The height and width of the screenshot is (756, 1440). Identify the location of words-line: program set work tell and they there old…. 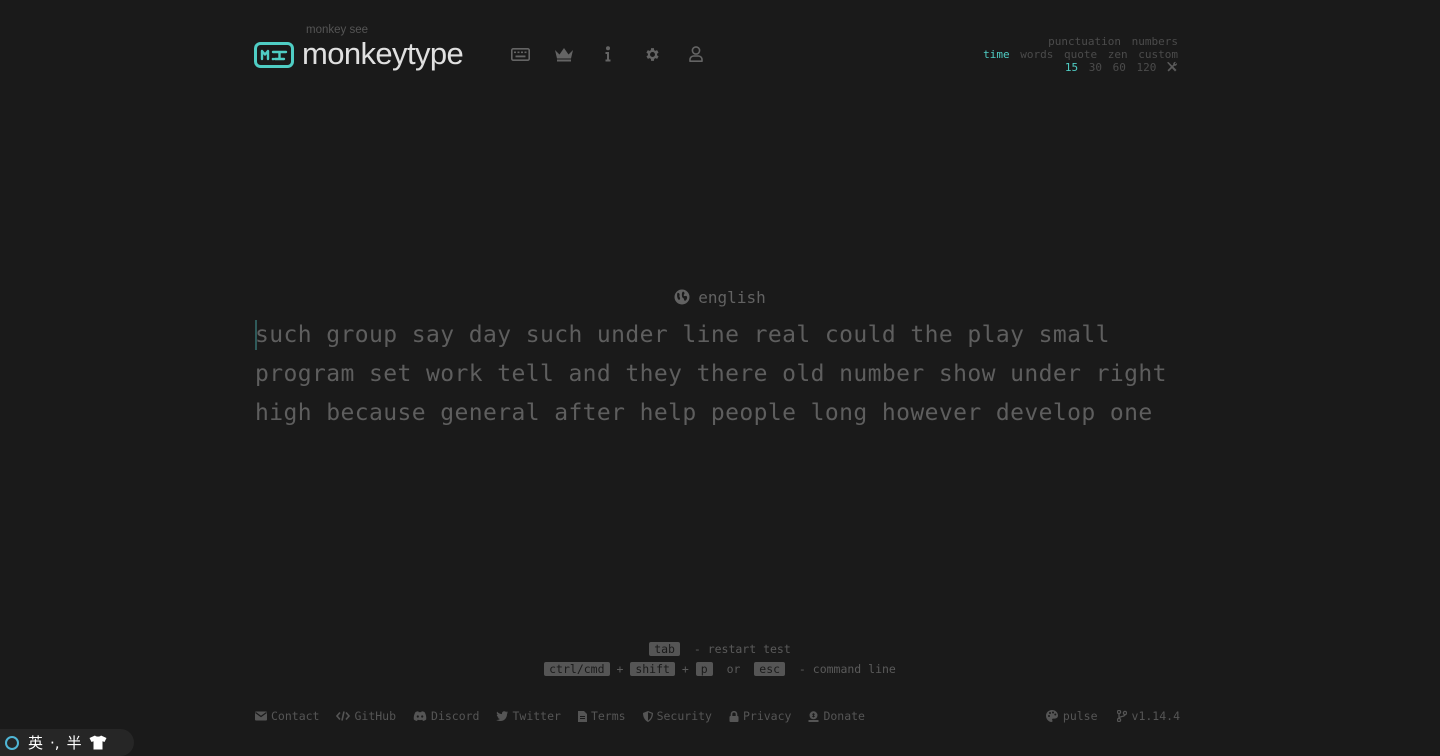
(711, 374).